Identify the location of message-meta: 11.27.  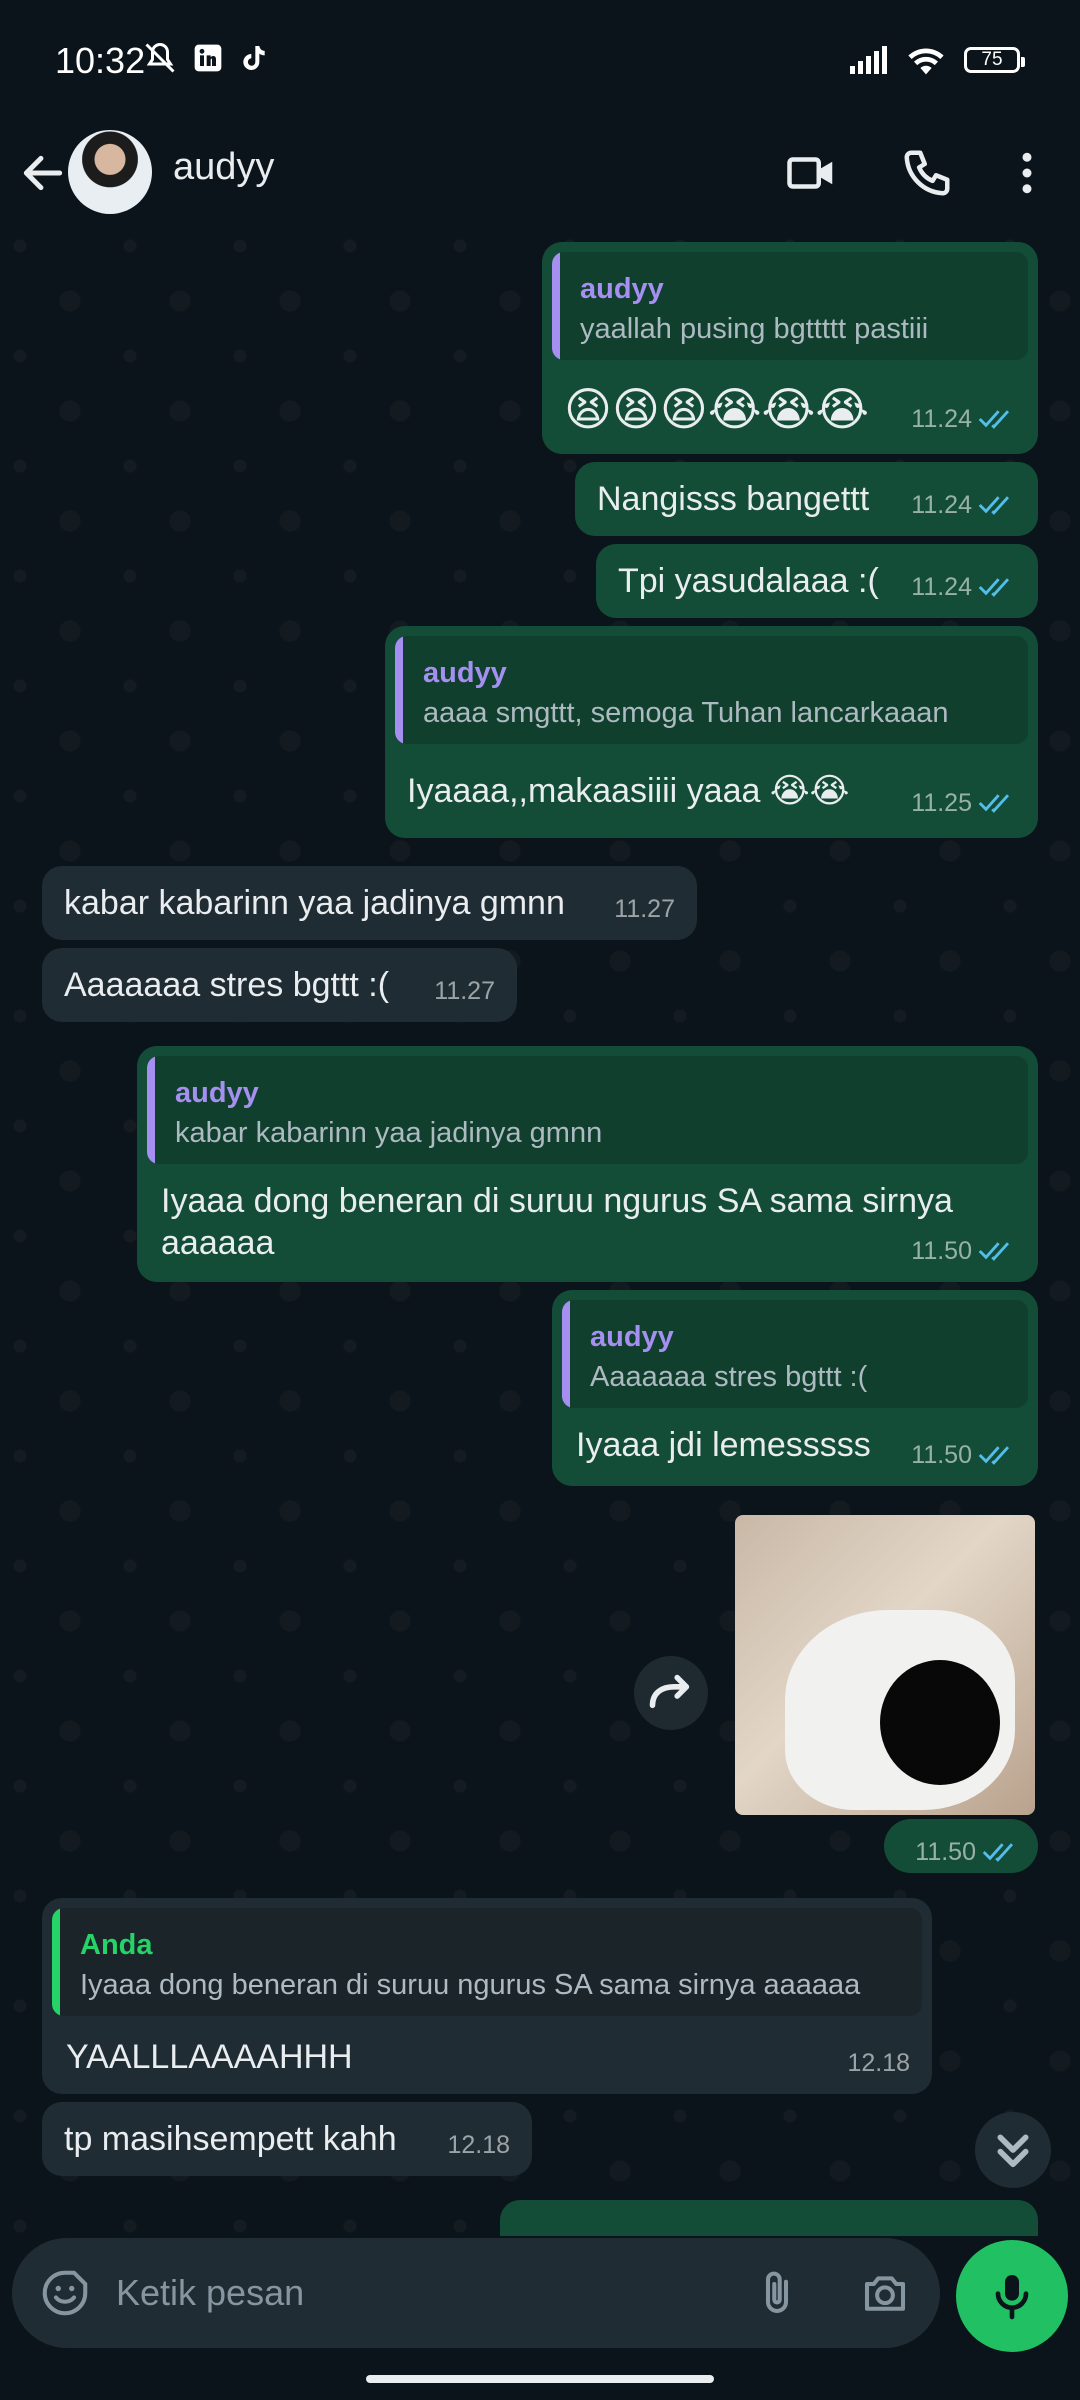
(644, 909).